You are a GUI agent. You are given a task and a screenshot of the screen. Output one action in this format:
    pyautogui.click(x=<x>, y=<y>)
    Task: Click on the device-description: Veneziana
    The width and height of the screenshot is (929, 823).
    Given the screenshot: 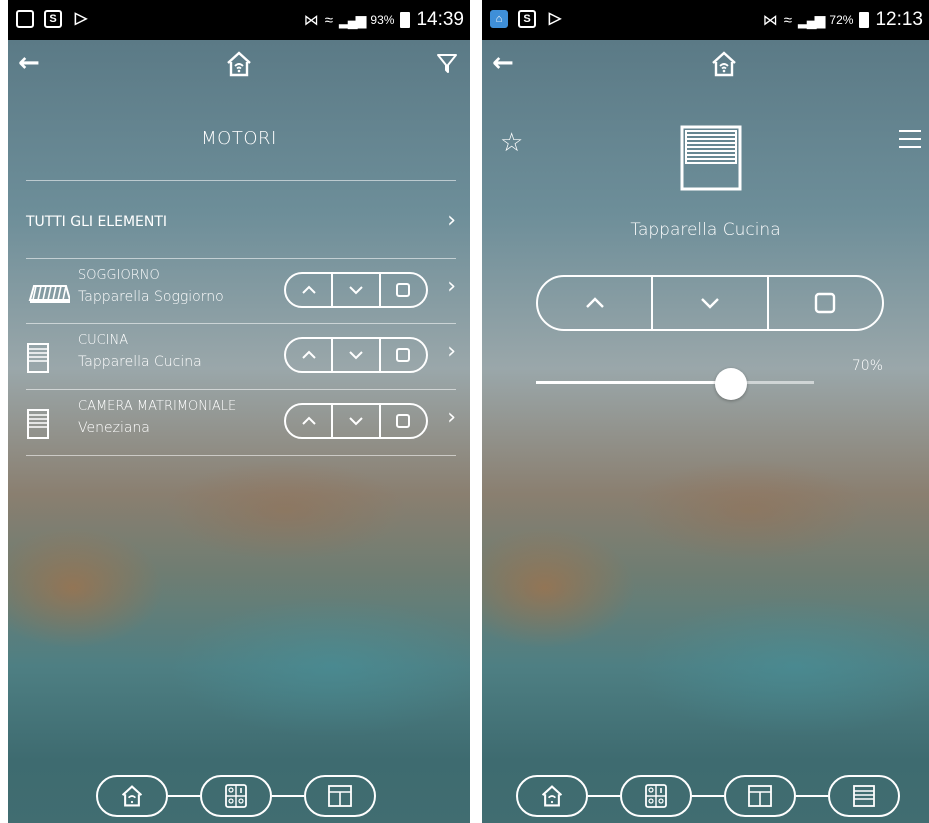 What is the action you would take?
    pyautogui.click(x=114, y=428)
    